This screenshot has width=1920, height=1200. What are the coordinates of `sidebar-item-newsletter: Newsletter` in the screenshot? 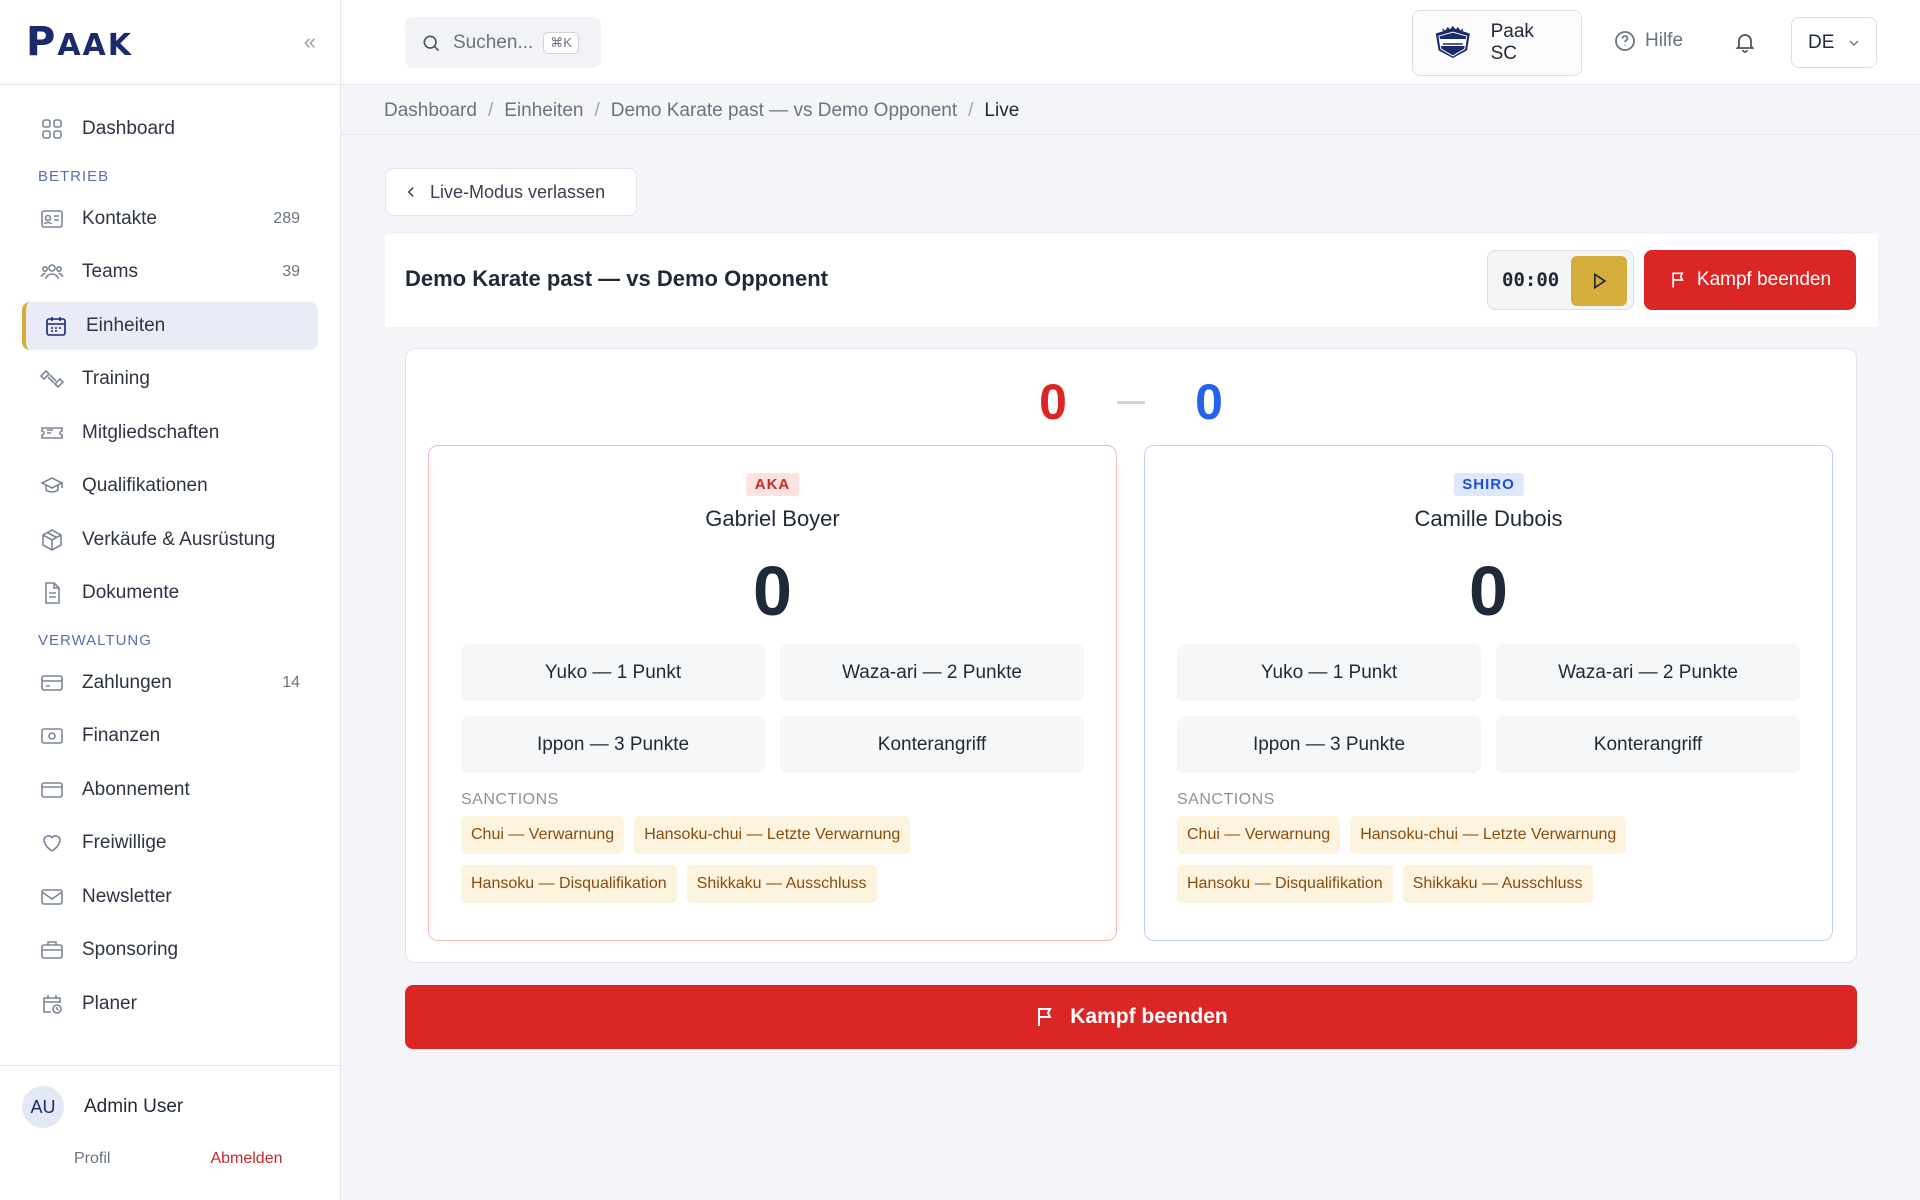 It's located at (170, 897).